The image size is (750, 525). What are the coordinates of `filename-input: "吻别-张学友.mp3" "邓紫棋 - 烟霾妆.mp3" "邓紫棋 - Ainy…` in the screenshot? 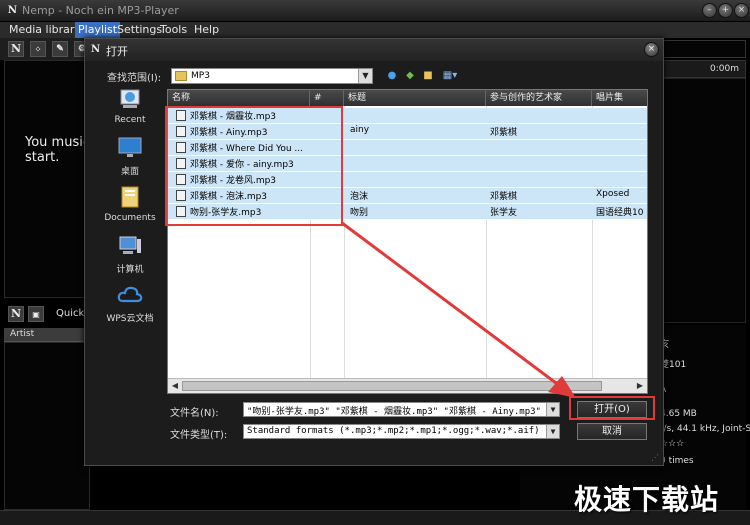 It's located at (401, 409).